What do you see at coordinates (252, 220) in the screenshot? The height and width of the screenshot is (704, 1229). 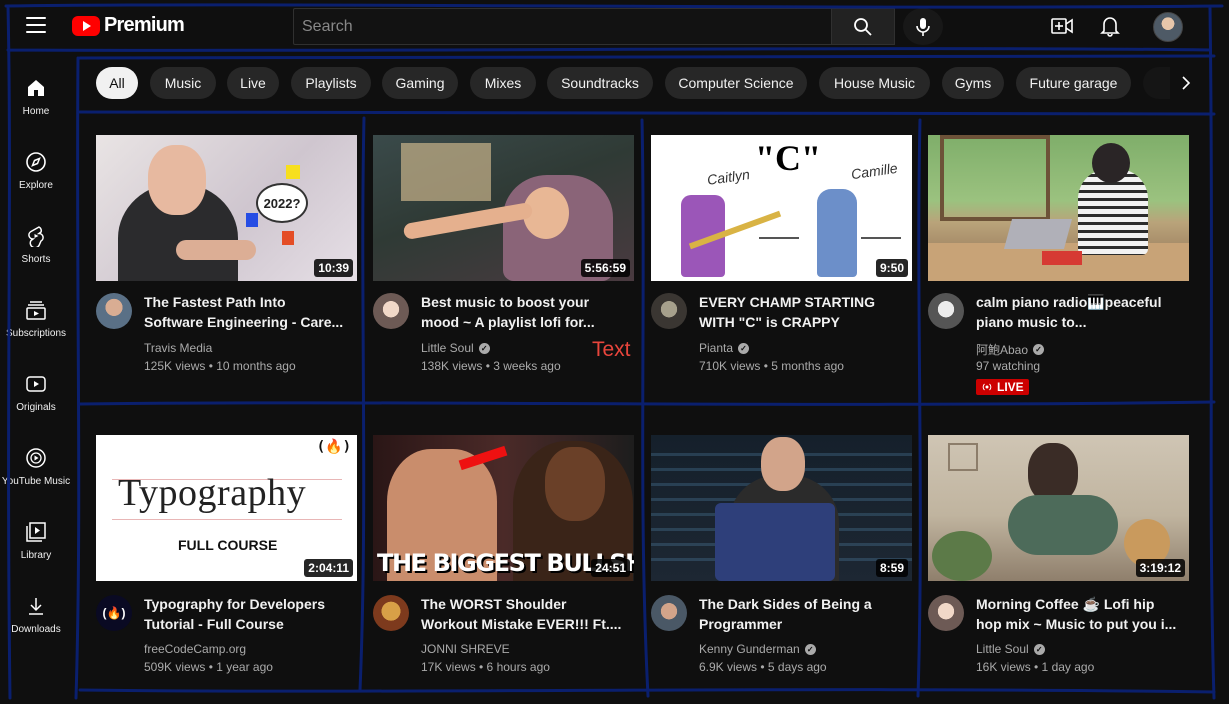 I see `thumbnail-css-badge` at bounding box center [252, 220].